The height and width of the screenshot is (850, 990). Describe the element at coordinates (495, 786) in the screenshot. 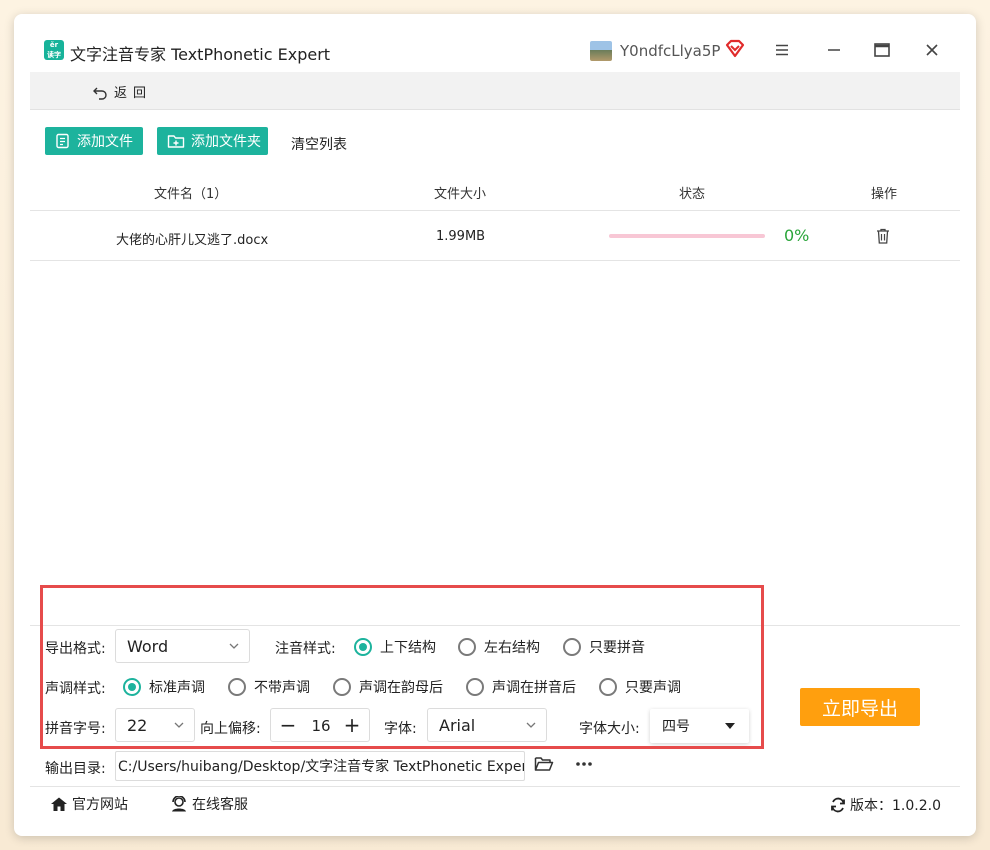

I see `footer-divider` at that location.